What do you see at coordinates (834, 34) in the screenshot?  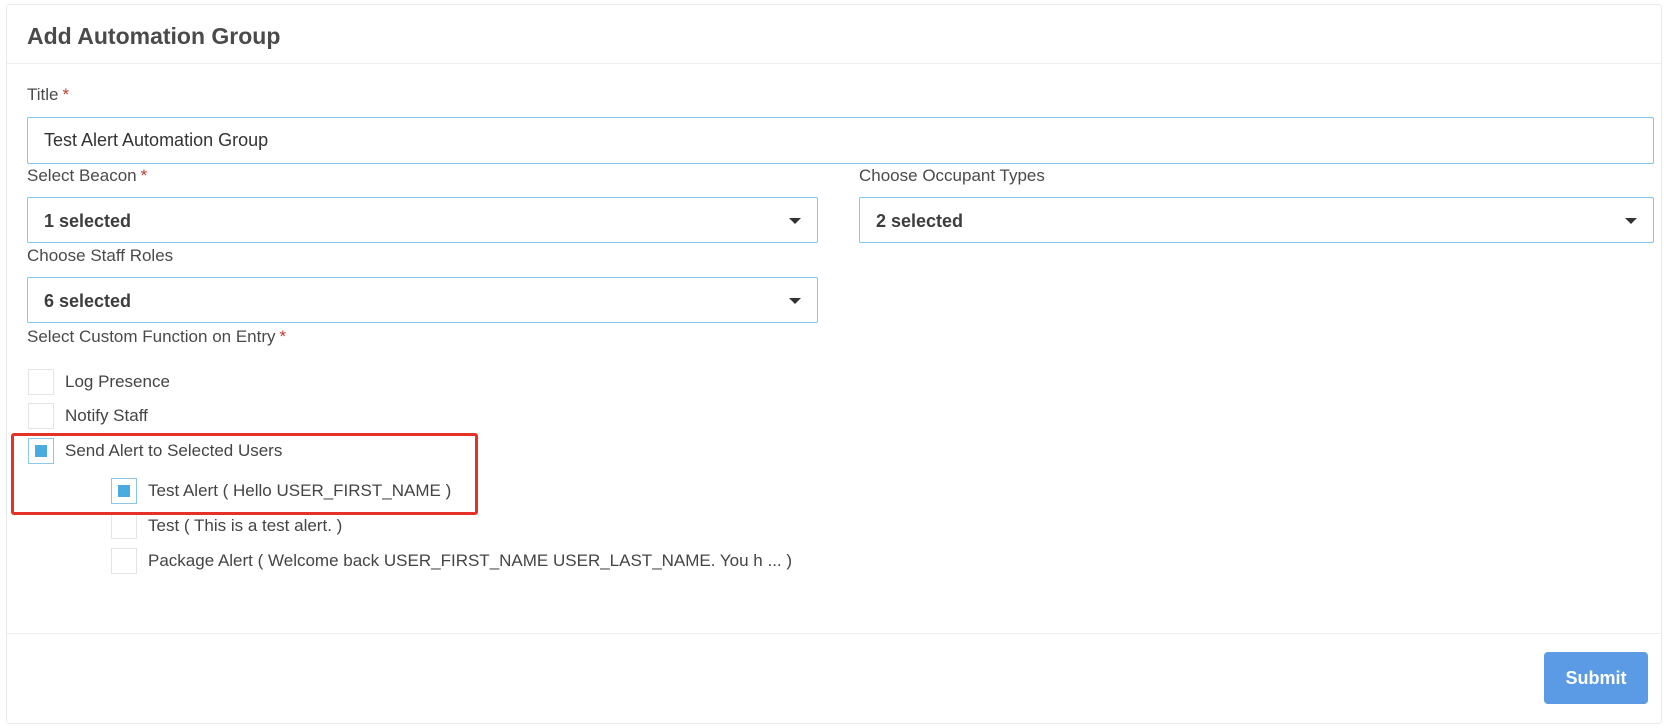 I see `card-header: Add Automation Group` at bounding box center [834, 34].